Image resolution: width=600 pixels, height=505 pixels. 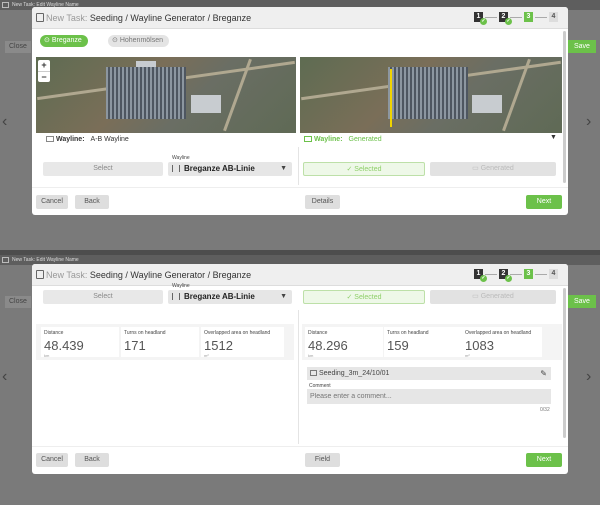 I want to click on generated-label: Generated, so click(x=497, y=296).